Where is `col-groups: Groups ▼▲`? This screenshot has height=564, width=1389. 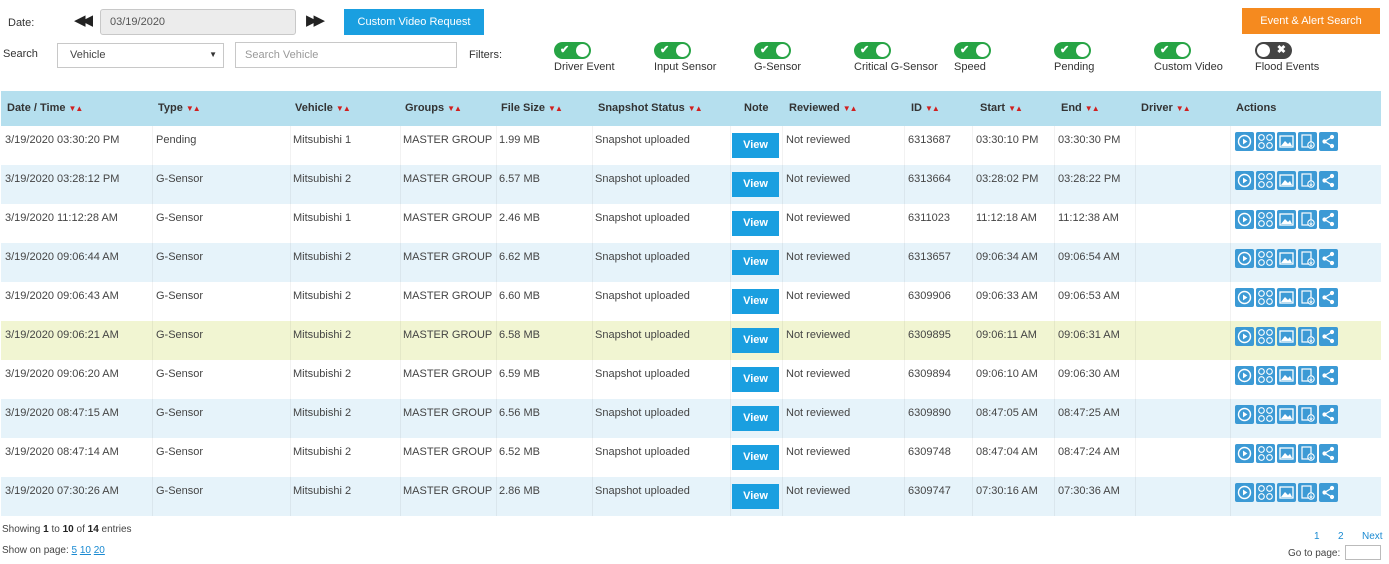 col-groups: Groups ▼▲ is located at coordinates (433, 108).